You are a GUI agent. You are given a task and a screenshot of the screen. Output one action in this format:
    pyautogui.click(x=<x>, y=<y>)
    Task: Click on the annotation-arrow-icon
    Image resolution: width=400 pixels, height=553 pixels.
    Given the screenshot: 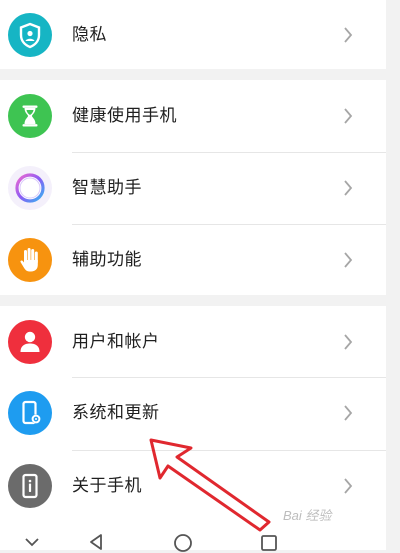 What is the action you would take?
    pyautogui.click(x=210, y=485)
    